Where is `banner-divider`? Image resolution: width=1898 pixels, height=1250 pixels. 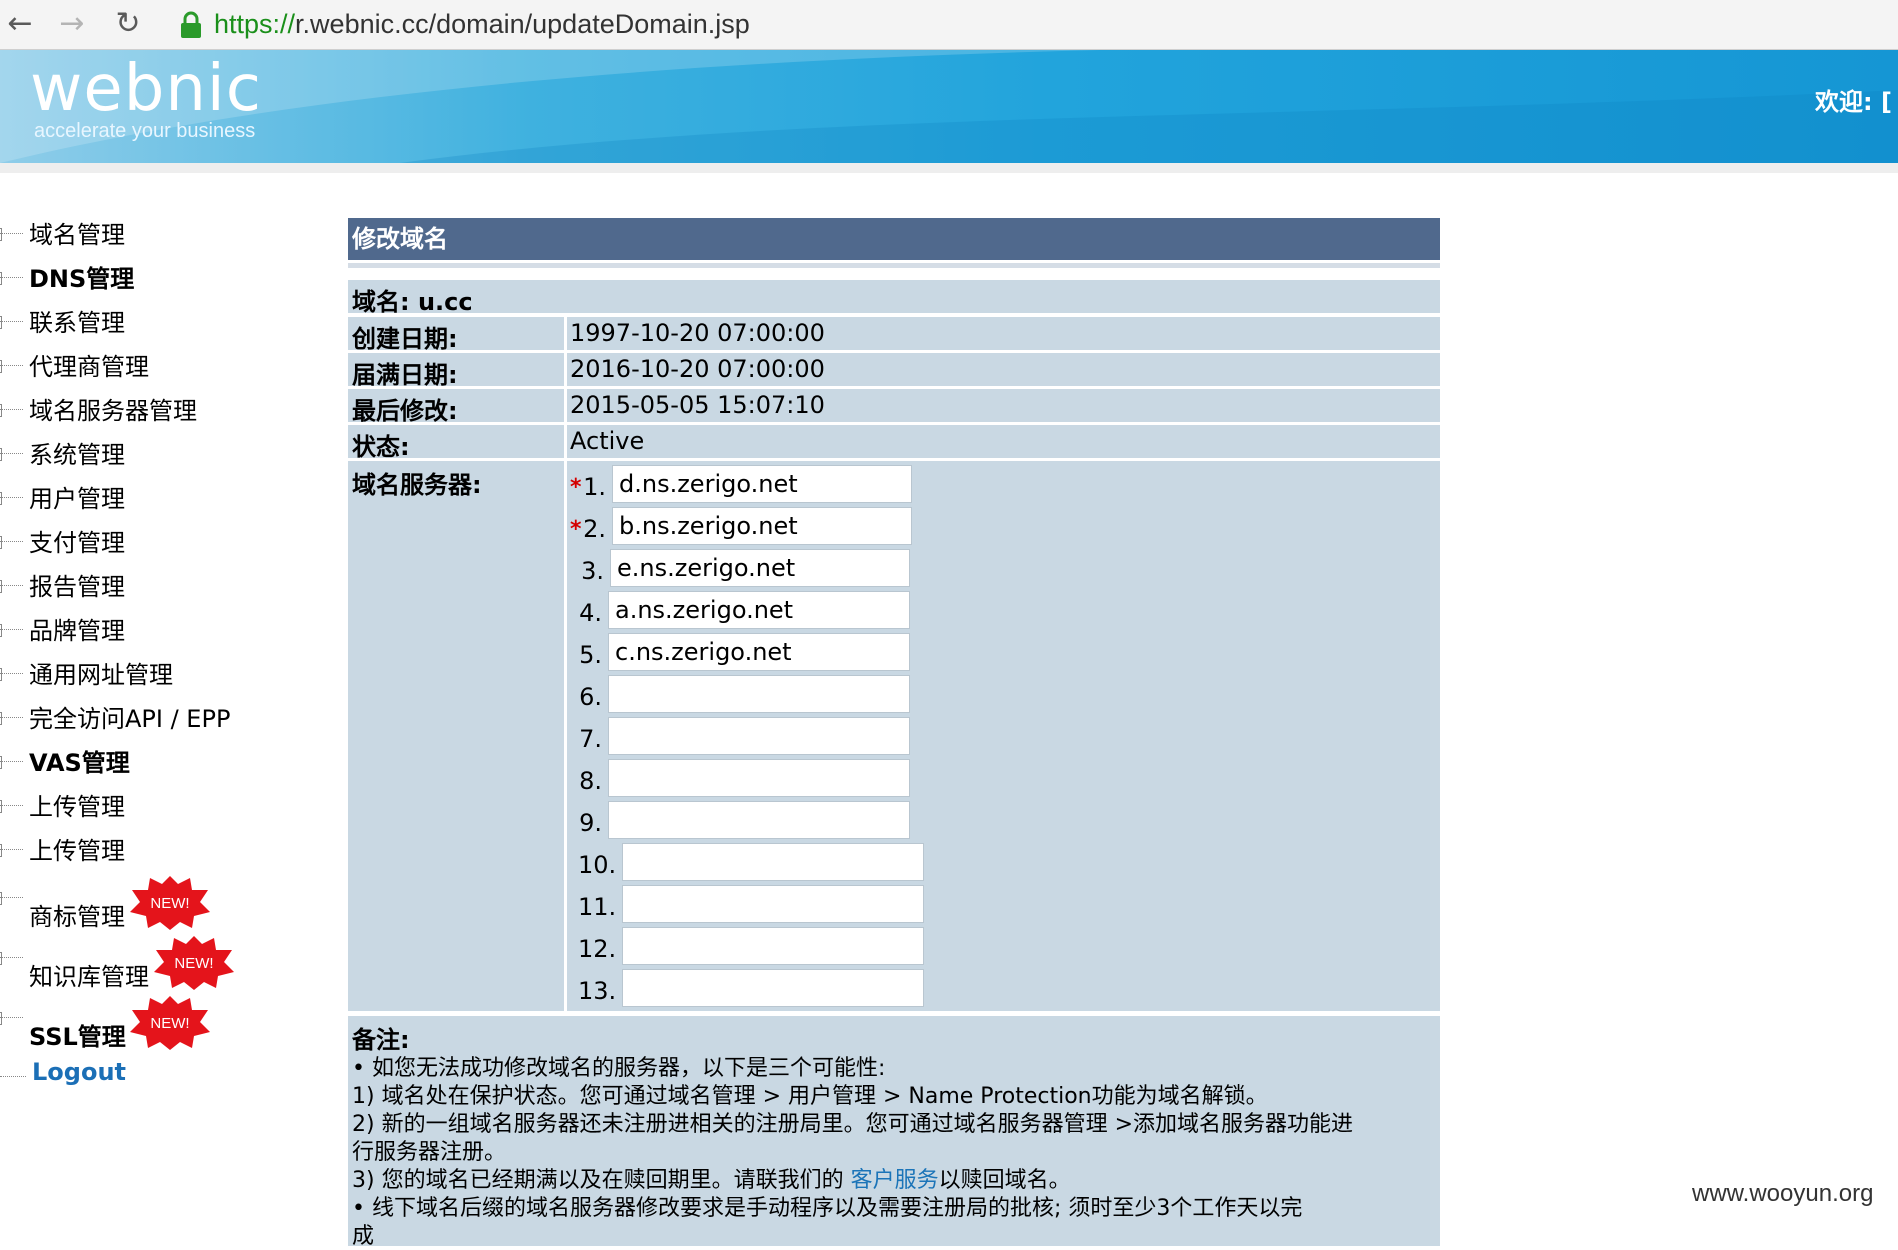 banner-divider is located at coordinates (949, 168).